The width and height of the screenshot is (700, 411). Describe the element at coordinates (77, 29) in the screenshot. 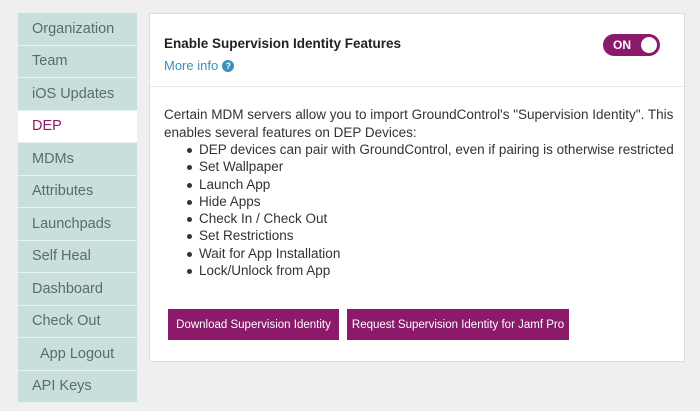

I see `sidebar-item-organization: Organization` at that location.